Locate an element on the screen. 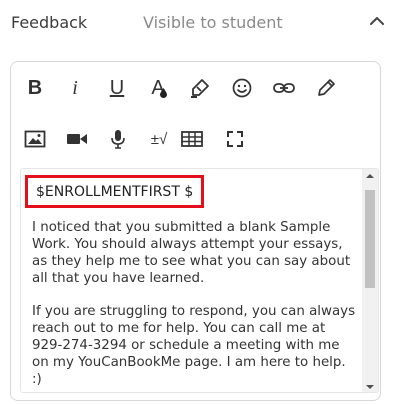 The height and width of the screenshot is (404, 403). scroll-up-arrow-icon is located at coordinates (370, 176).